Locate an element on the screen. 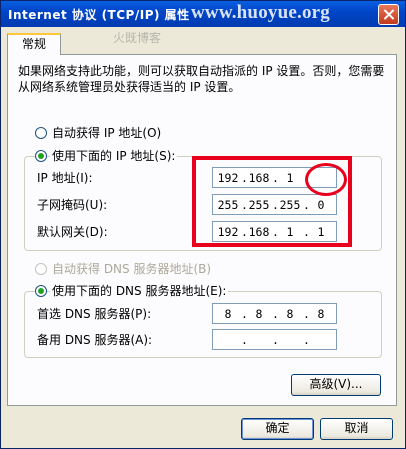 Image resolution: width=406 pixels, height=449 pixels. manual-ip-label: 使用下面的 IP 地址(S): is located at coordinates (114, 156).